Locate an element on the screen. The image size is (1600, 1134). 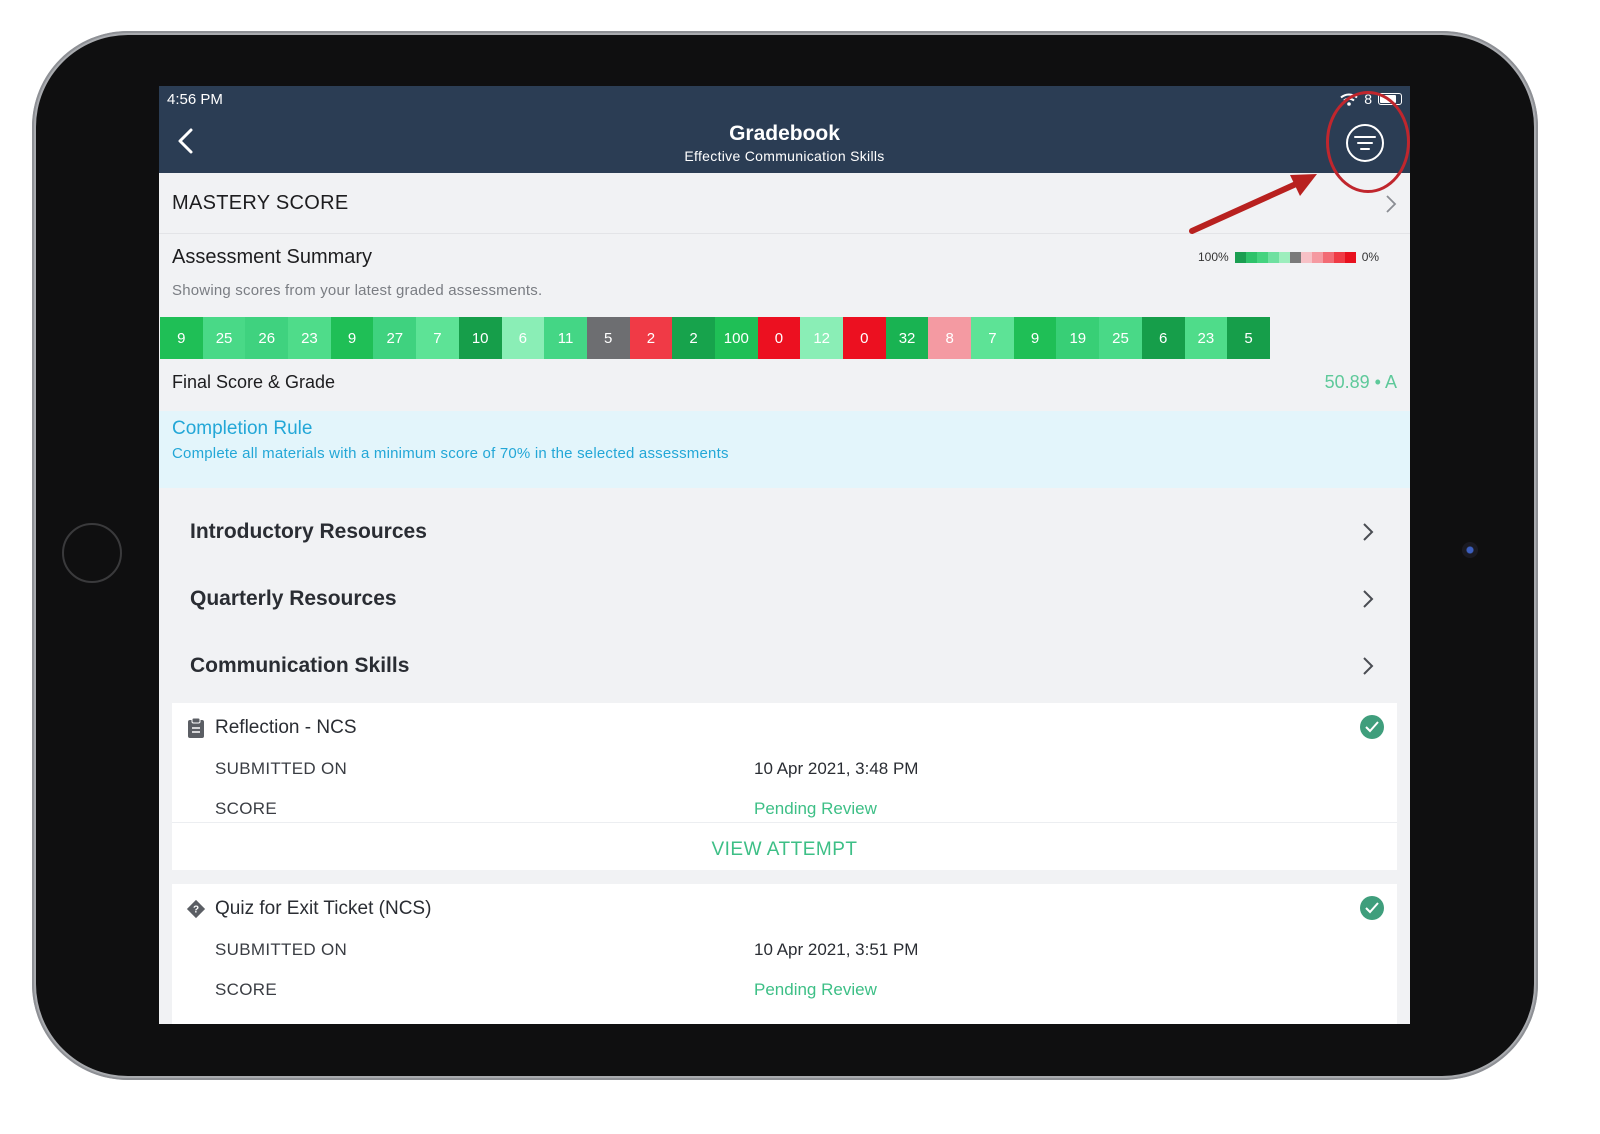
score-cell: 100 is located at coordinates (736, 338).